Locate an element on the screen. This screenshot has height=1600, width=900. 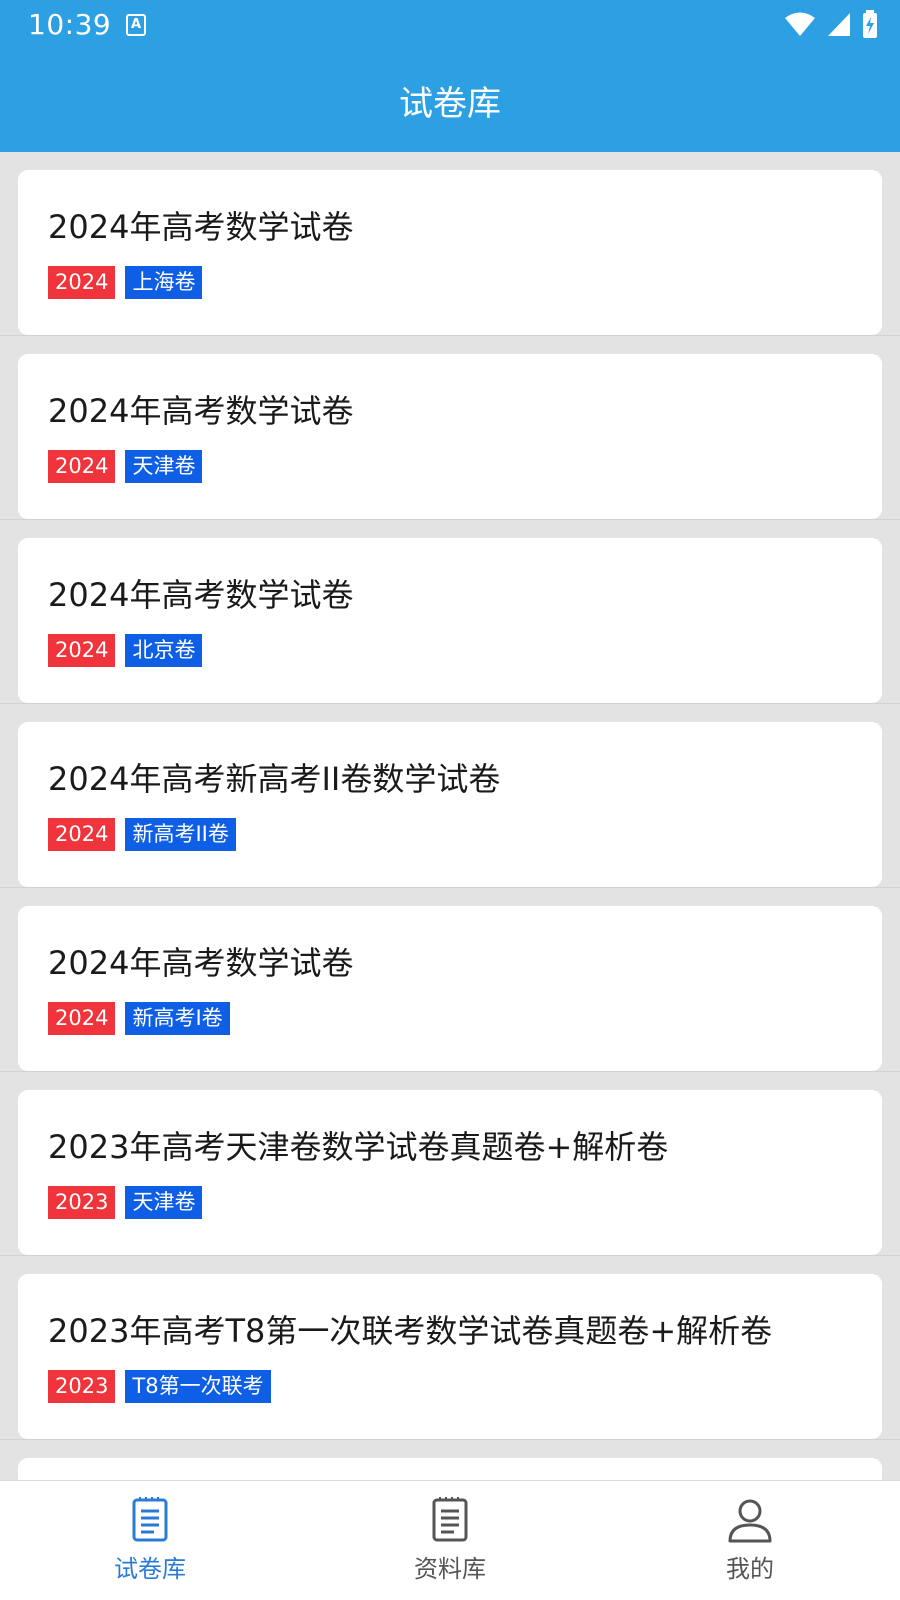
tab-mine: 我的 is located at coordinates (750, 1540).